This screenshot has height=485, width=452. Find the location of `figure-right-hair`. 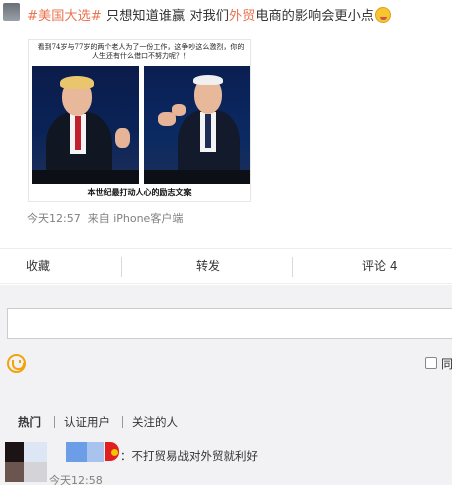

figure-right-hair is located at coordinates (208, 80).